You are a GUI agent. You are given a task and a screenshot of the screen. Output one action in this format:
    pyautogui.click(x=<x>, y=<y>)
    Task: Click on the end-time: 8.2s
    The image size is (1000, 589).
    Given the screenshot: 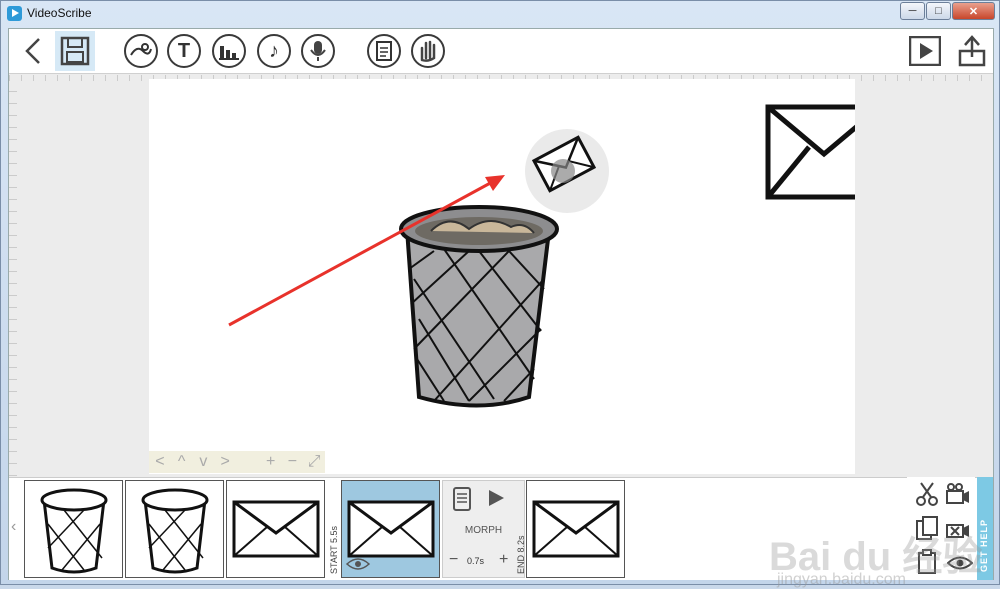 What is the action you would take?
    pyautogui.click(x=521, y=544)
    